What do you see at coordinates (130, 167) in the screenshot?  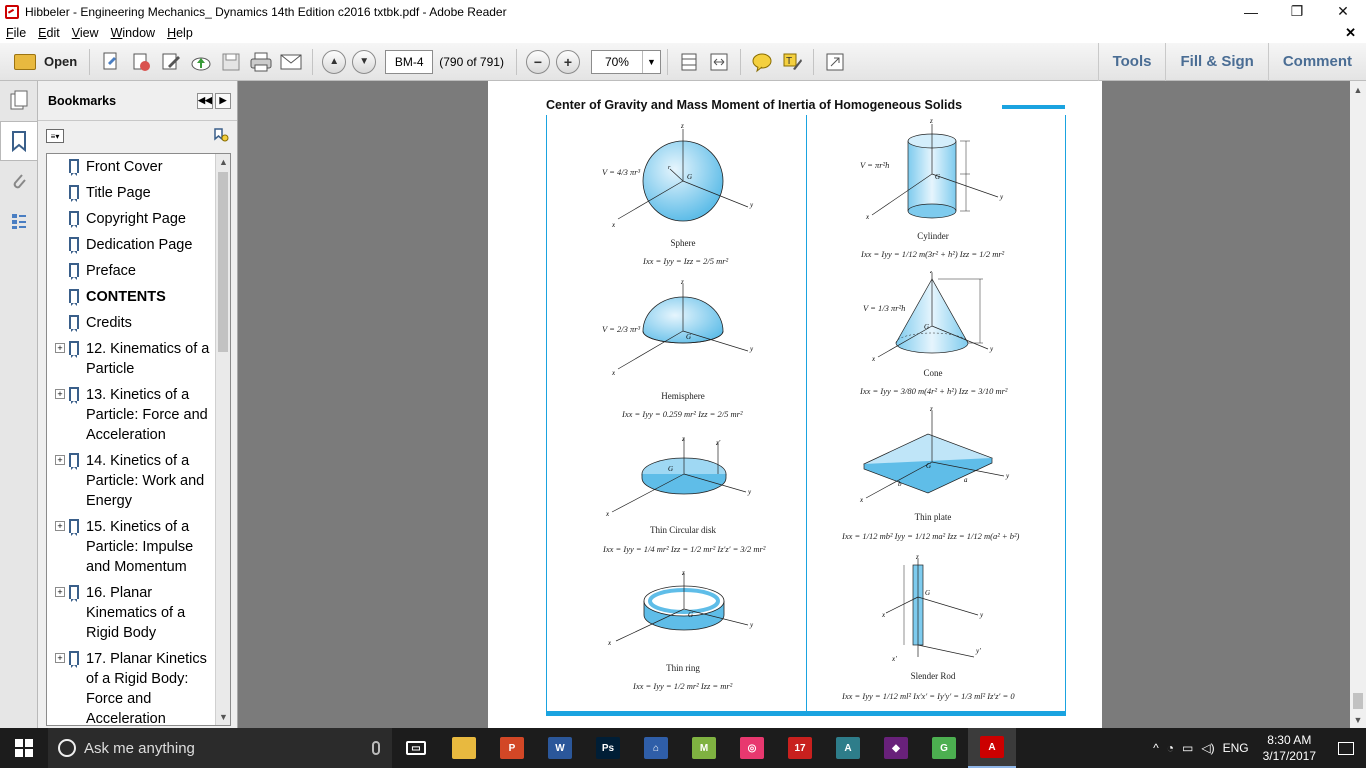 I see `bookmark-item: Front Cover` at bounding box center [130, 167].